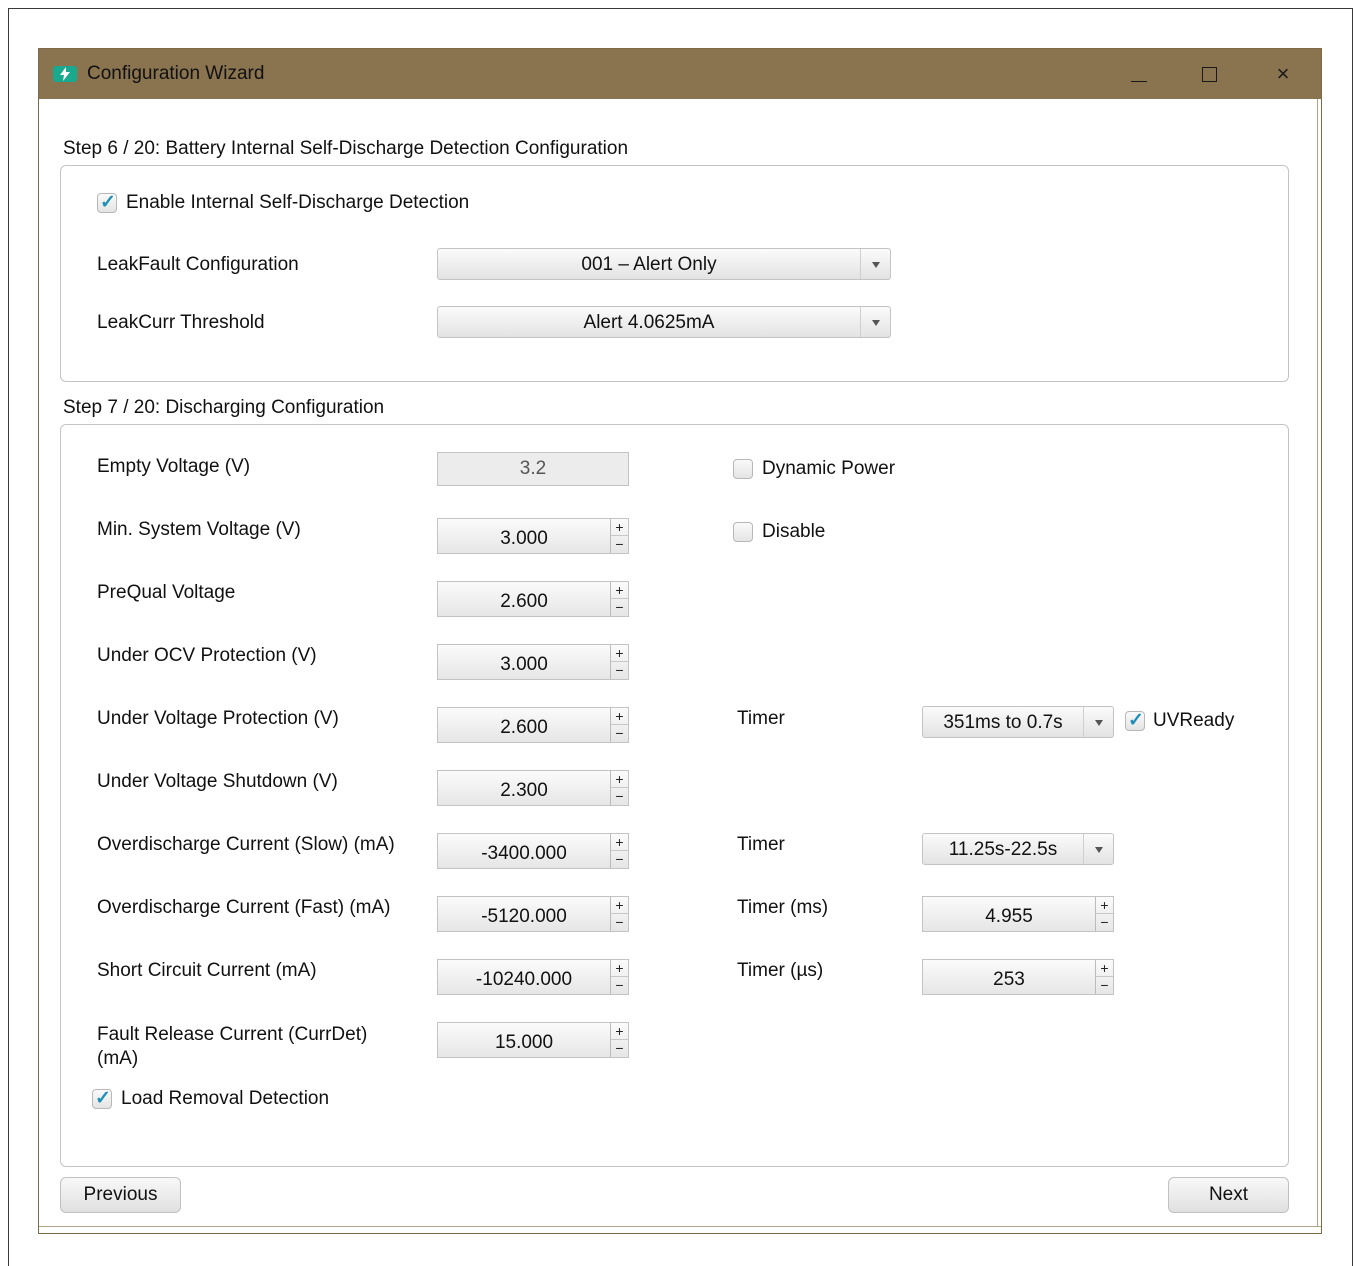  Describe the element at coordinates (524, 916) in the screenshot. I see `od-fast-value: -5120.000` at that location.